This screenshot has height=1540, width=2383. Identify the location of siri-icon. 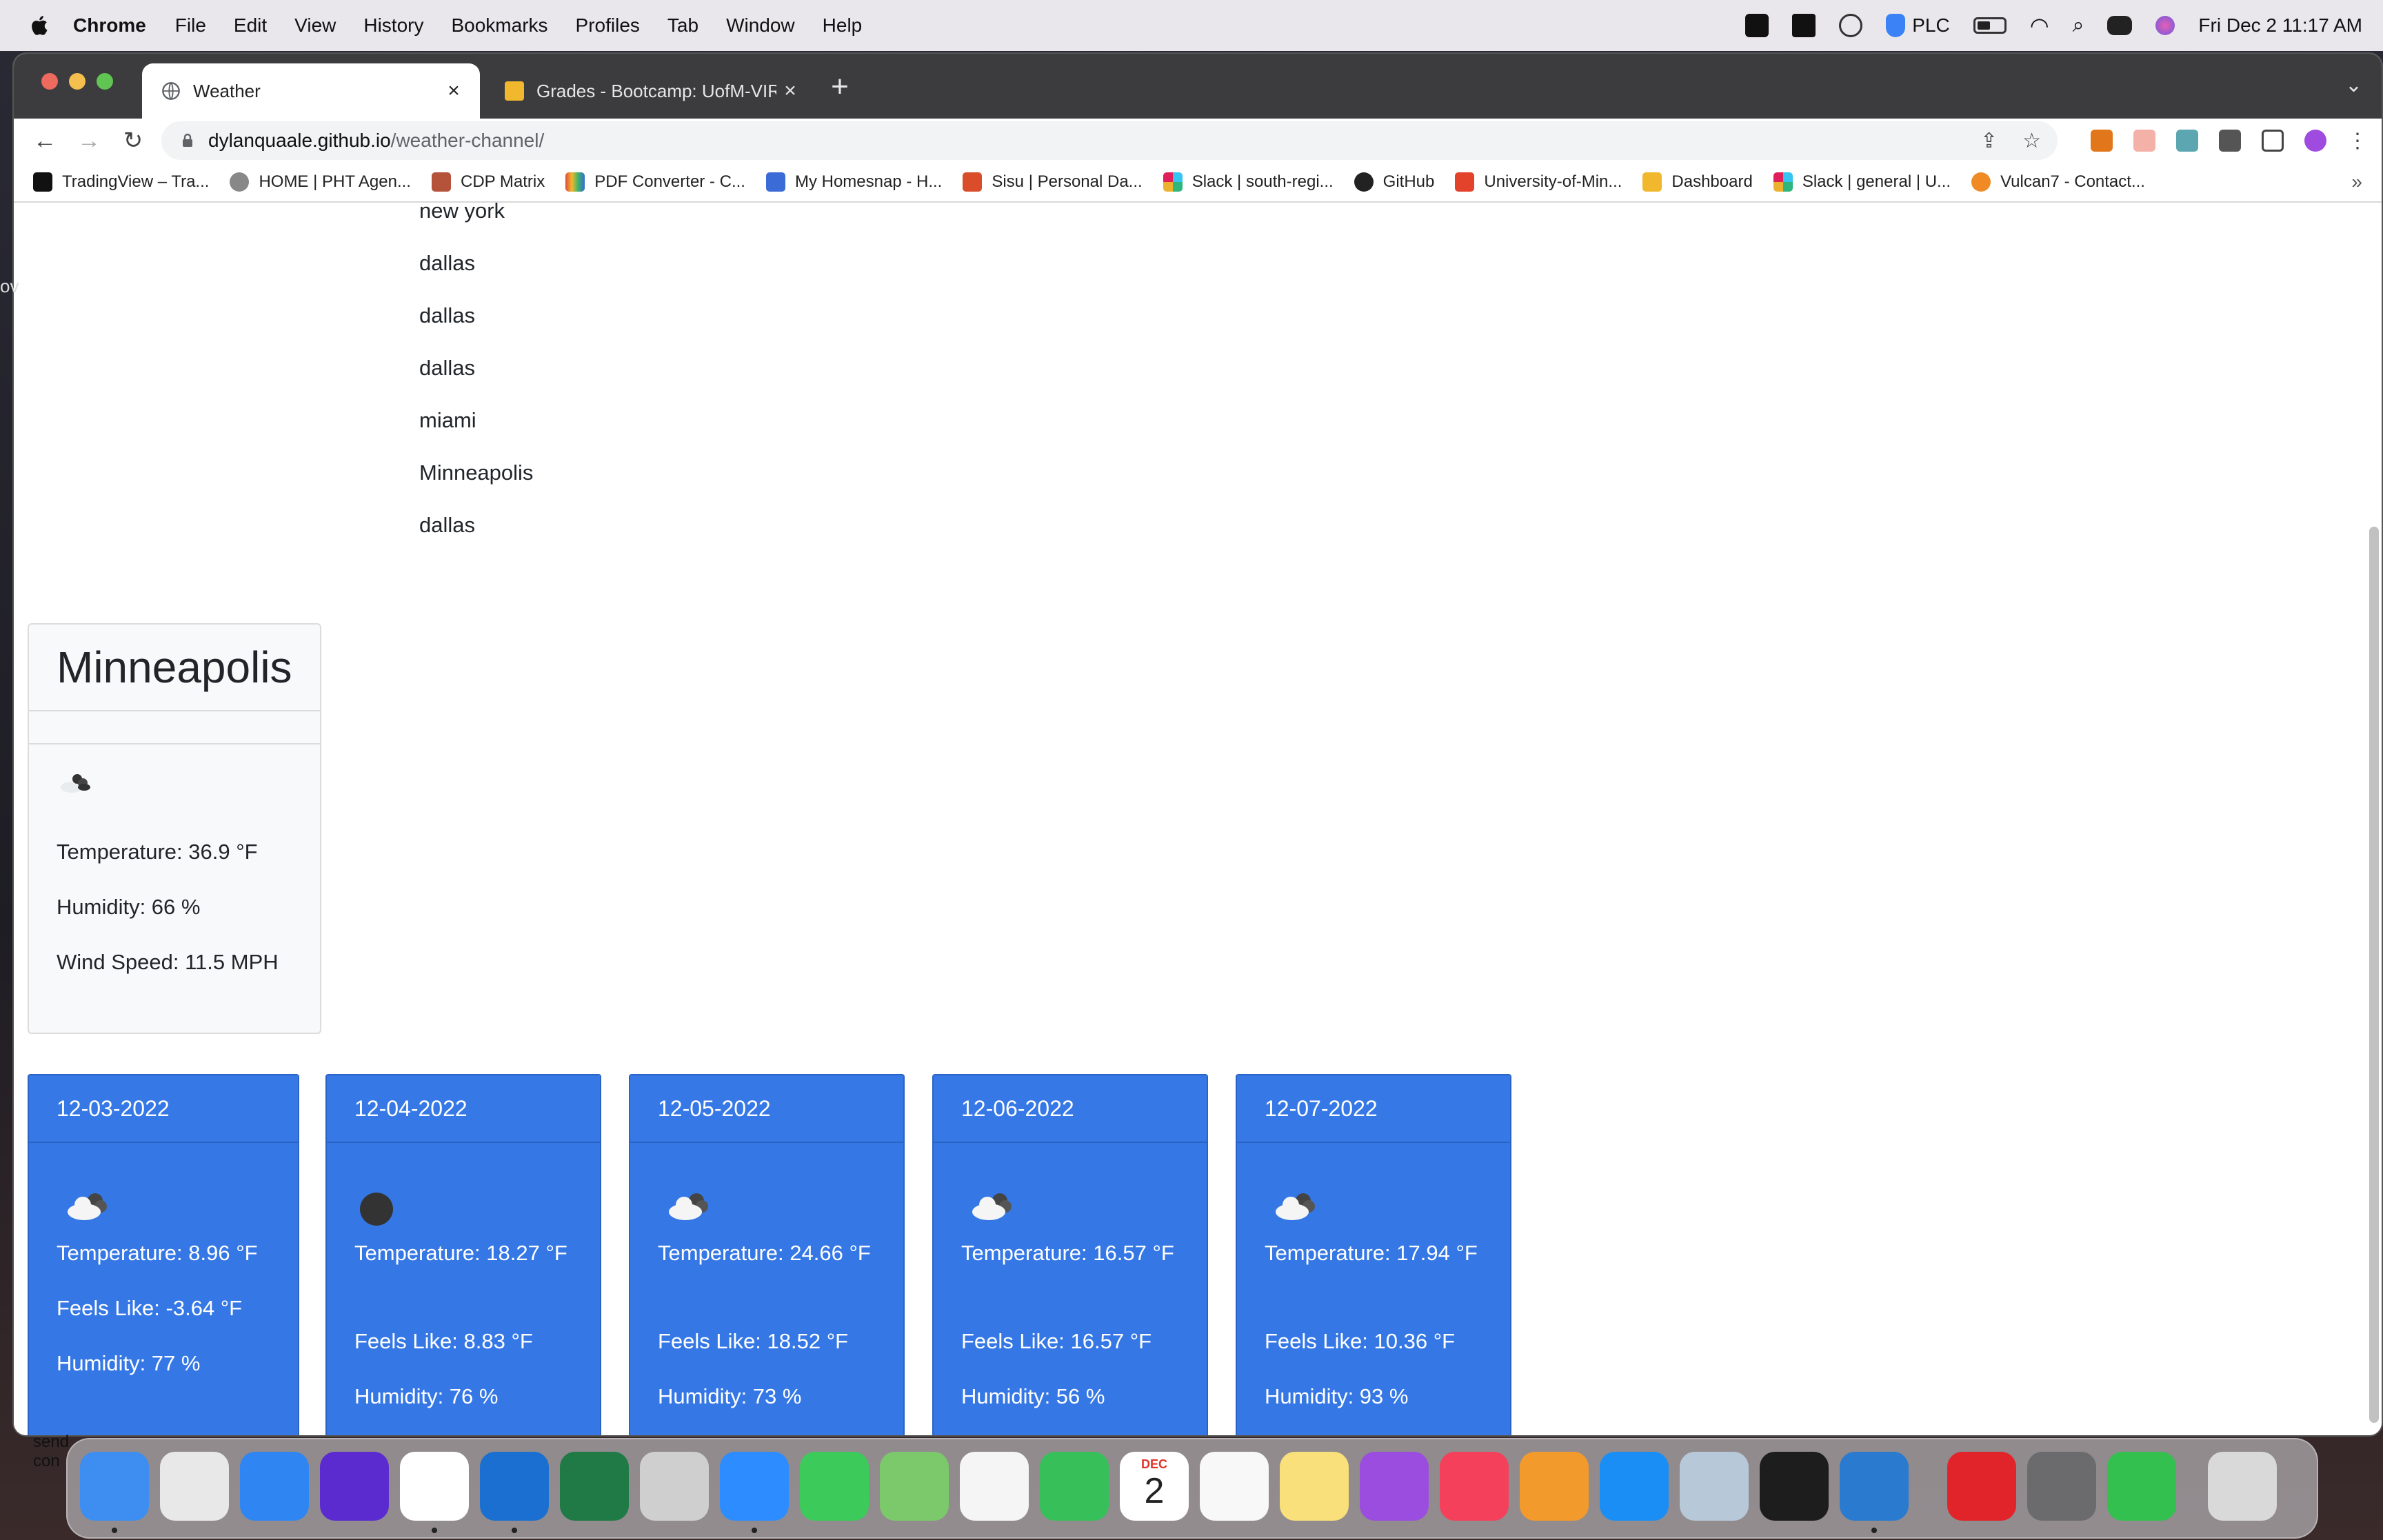
(2165, 26).